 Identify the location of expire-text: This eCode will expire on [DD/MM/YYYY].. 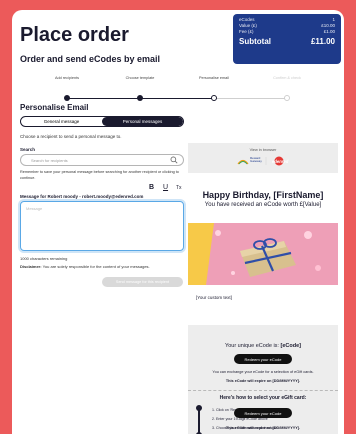
(263, 381).